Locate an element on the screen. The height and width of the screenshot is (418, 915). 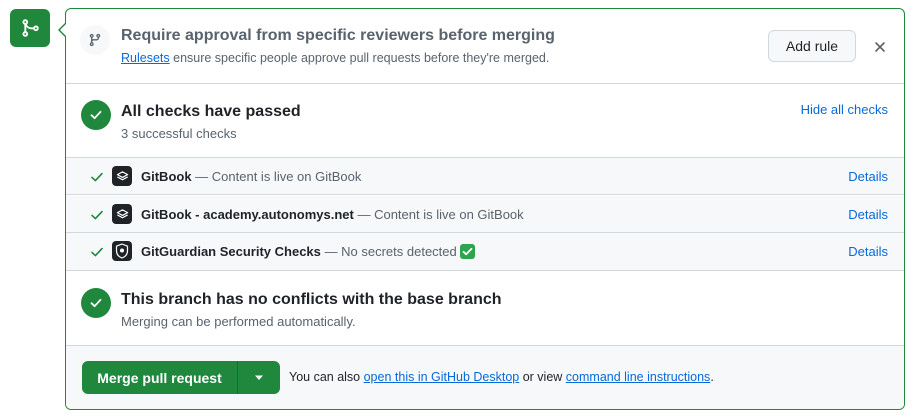
add-rule-button: Add rule is located at coordinates (812, 46).